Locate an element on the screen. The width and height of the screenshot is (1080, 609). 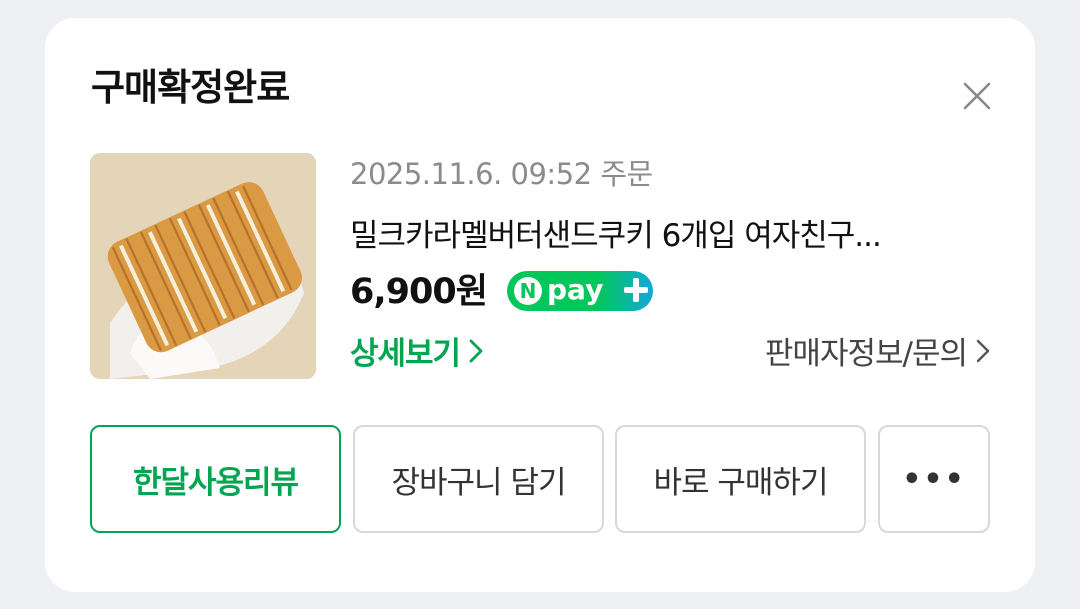
view-details-label: 상세보기 is located at coordinates (405, 354).